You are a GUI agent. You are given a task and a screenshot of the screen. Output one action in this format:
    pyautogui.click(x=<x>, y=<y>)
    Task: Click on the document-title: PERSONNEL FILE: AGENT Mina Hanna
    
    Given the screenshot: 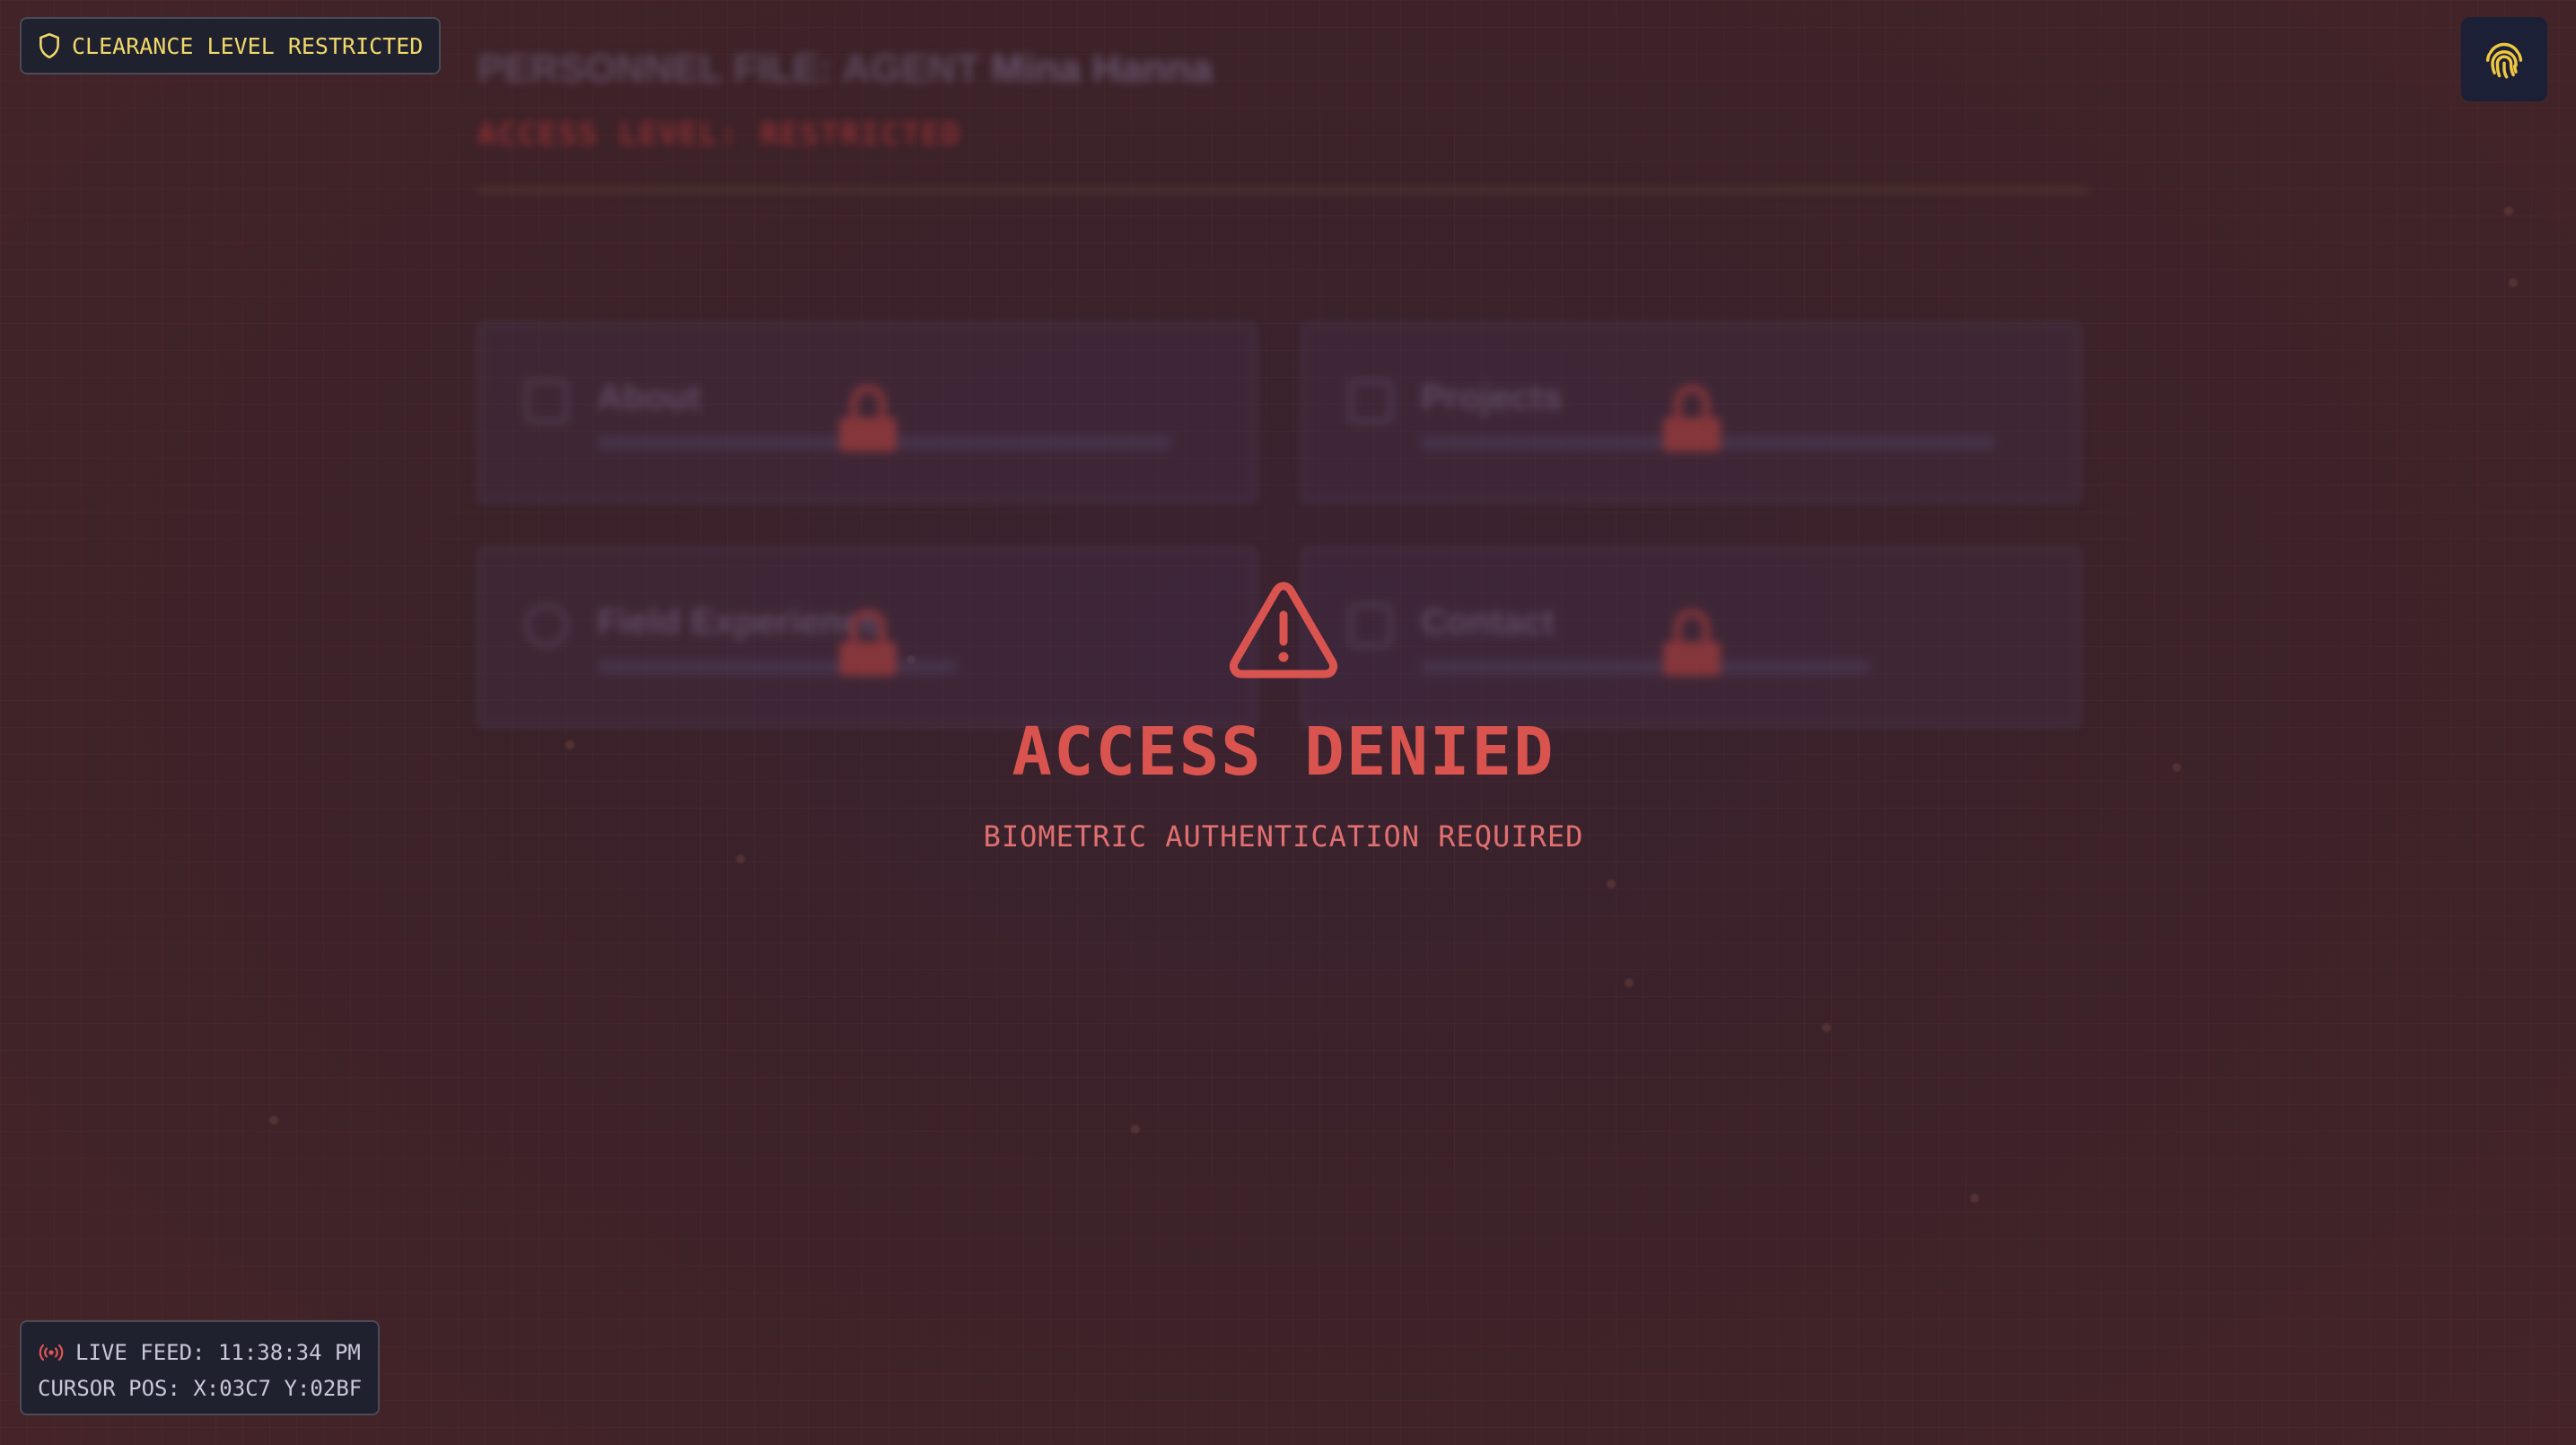 What is the action you would take?
    pyautogui.click(x=1283, y=74)
    